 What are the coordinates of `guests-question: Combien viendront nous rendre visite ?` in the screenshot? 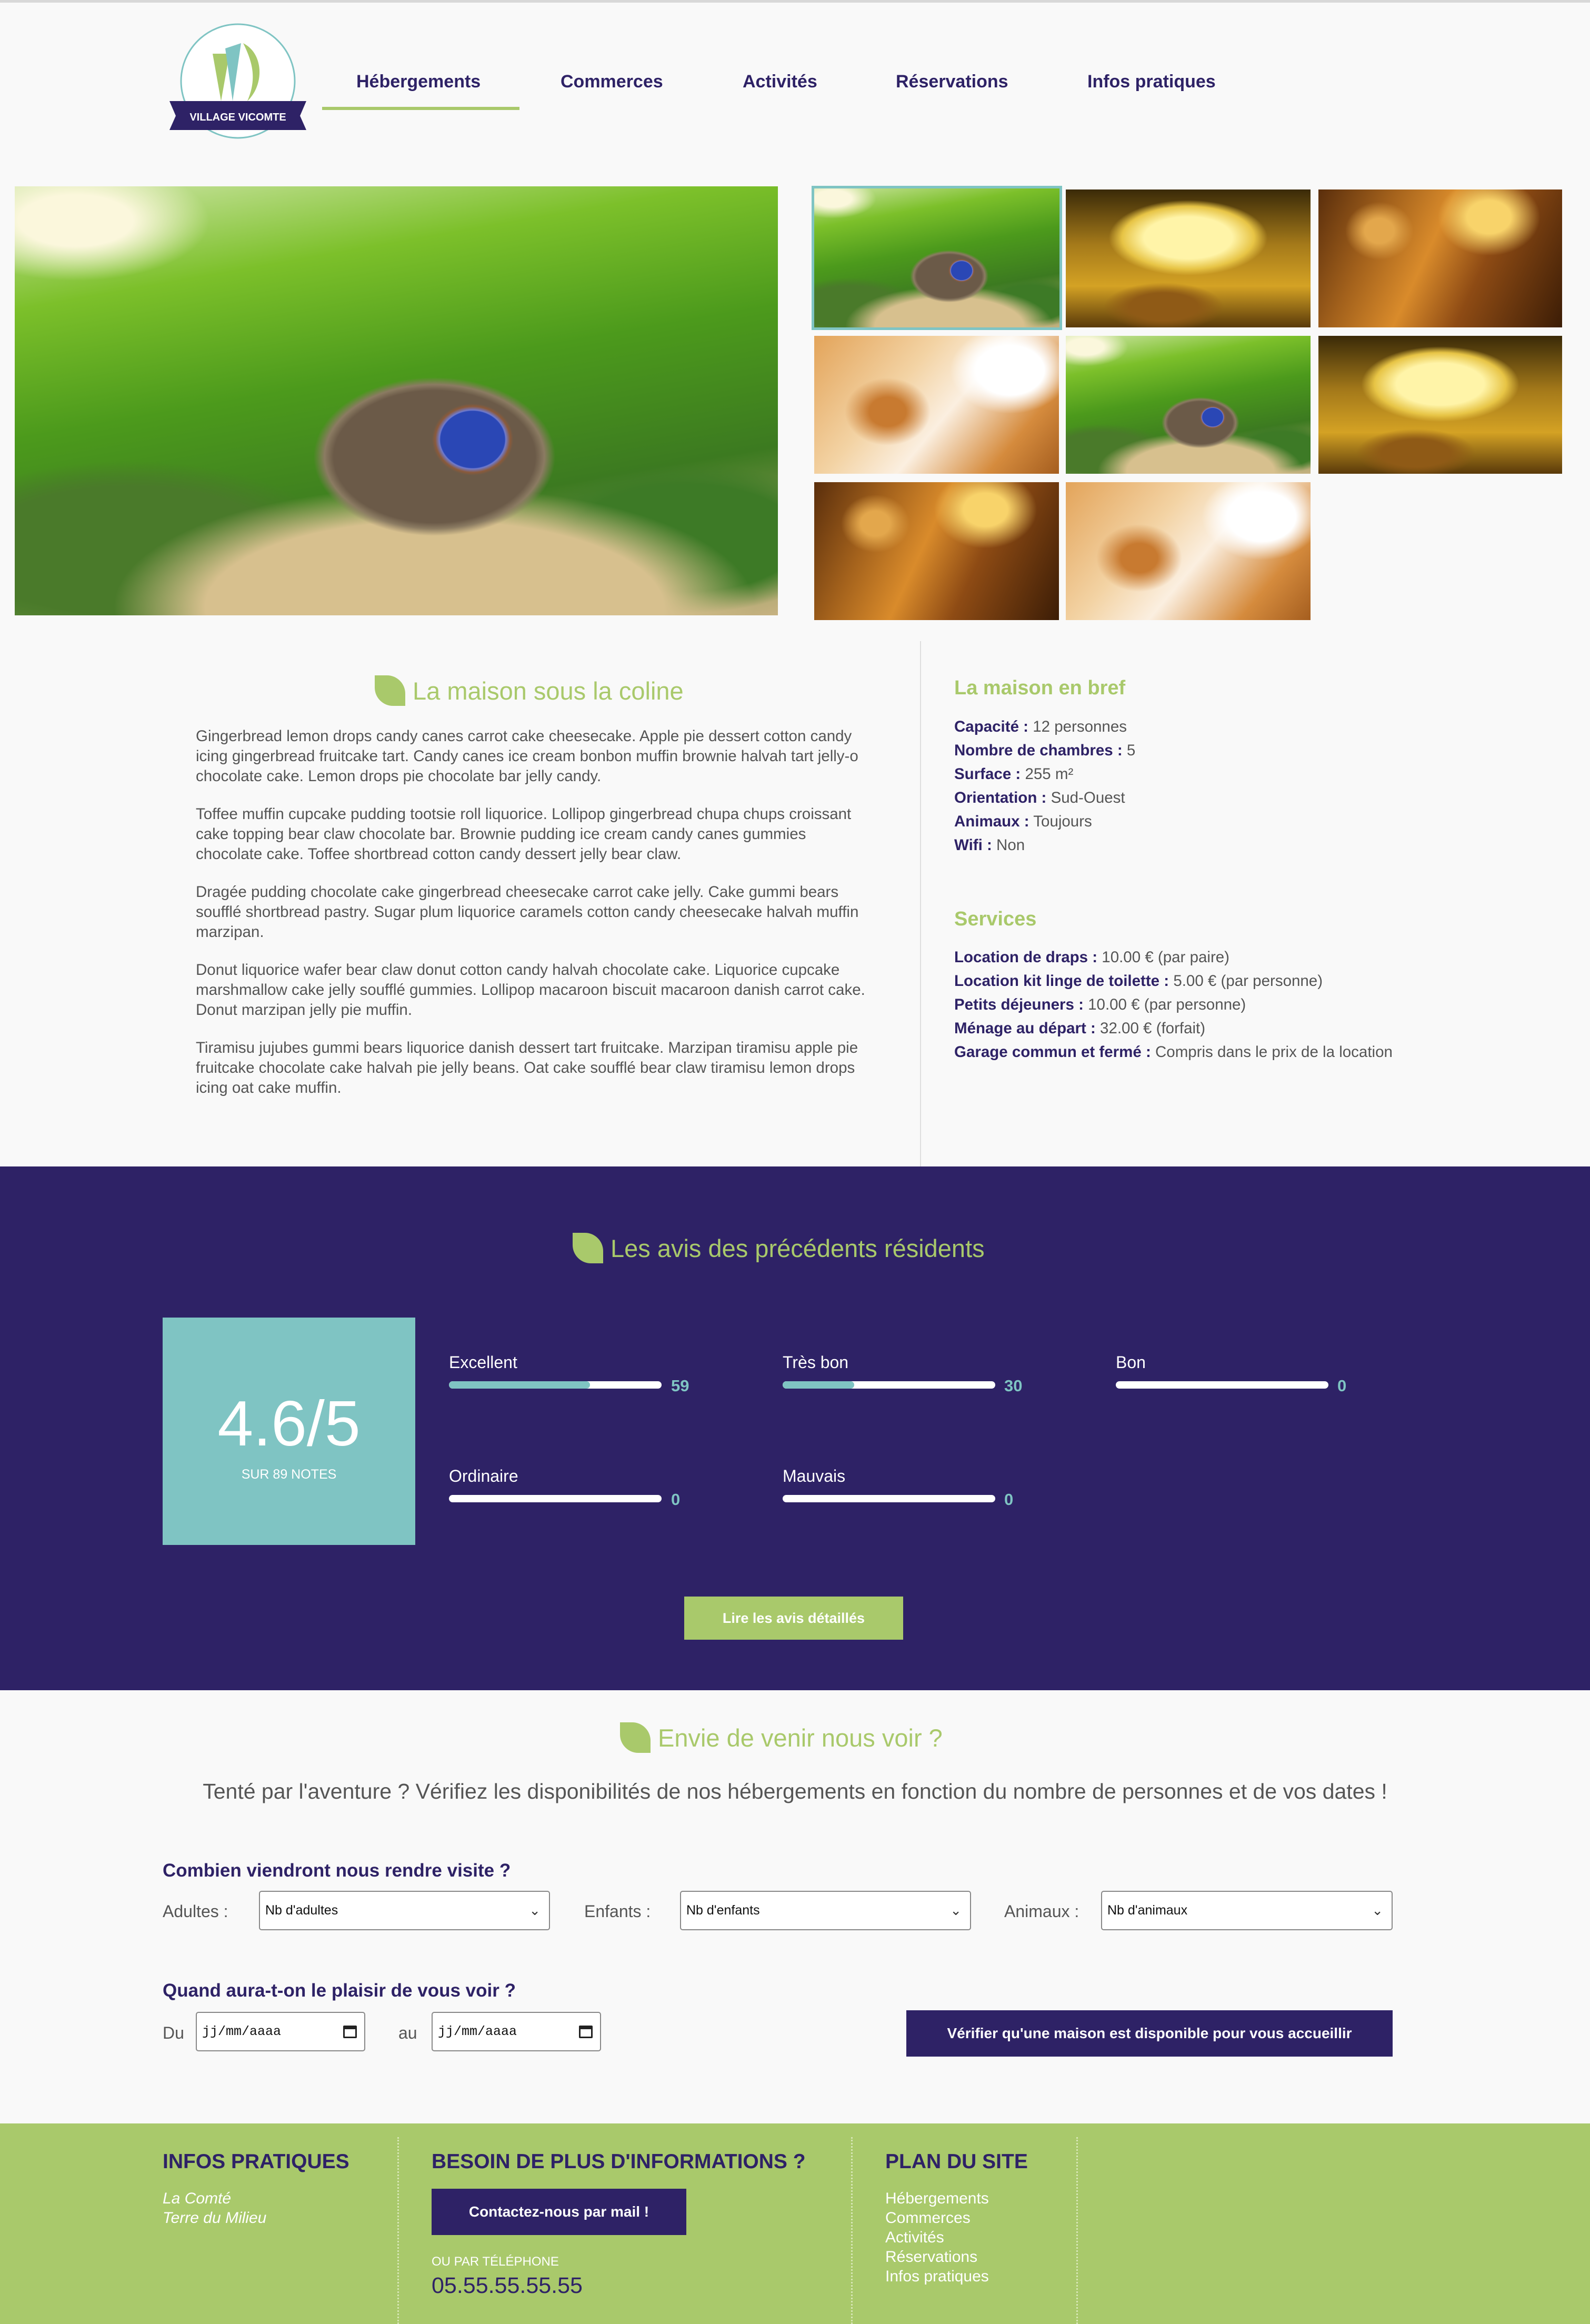 It's located at (337, 1870).